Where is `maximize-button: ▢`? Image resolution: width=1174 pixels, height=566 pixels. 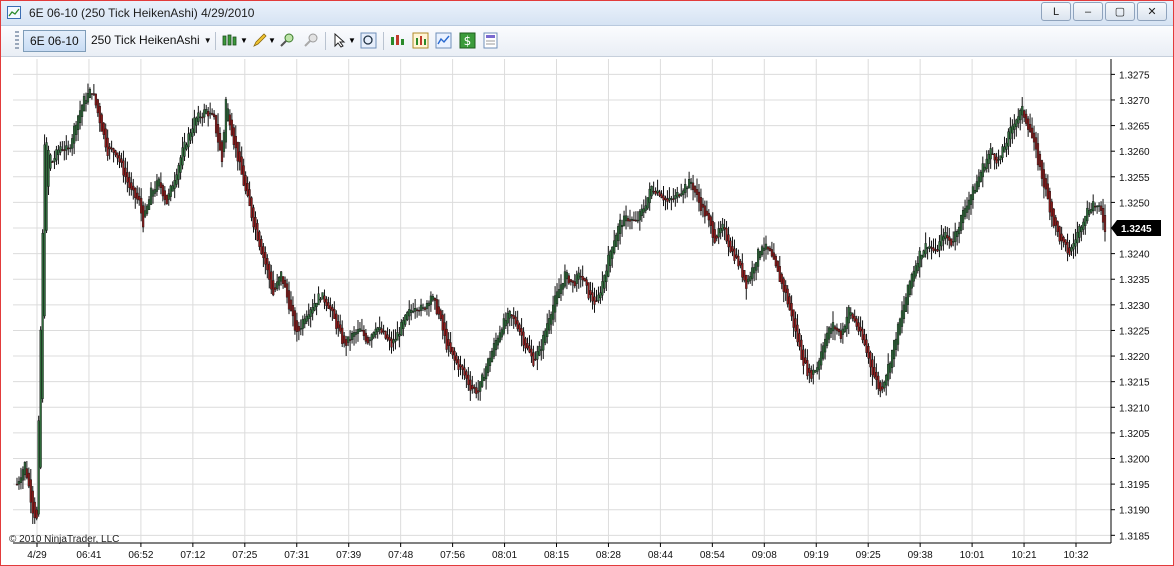
maximize-button: ▢ is located at coordinates (1120, 11).